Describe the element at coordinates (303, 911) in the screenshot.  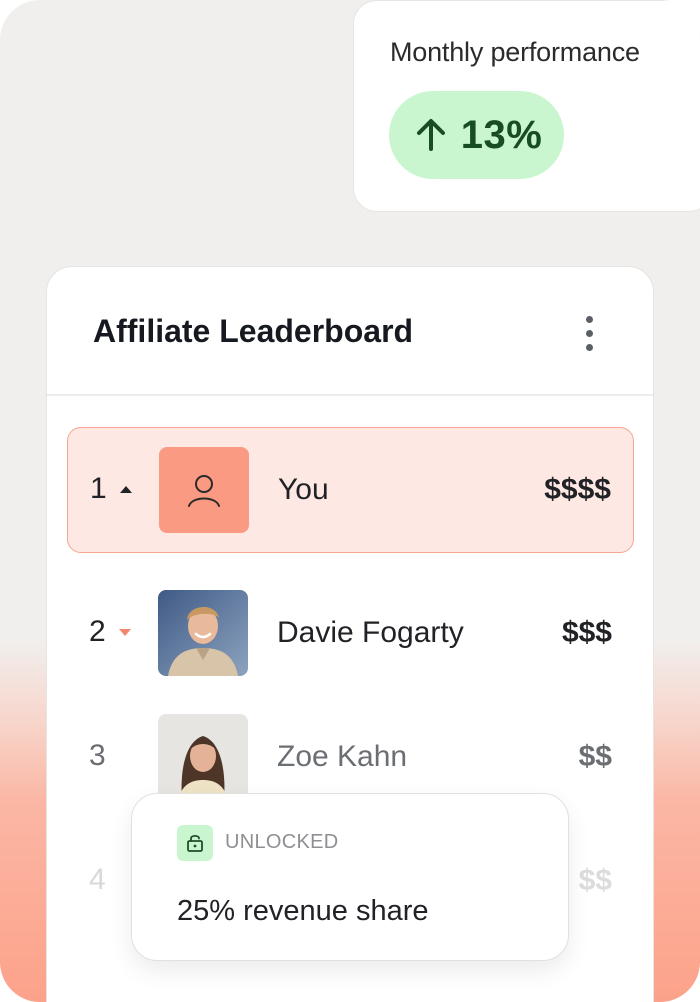
I see `revenue-share-text: 25% revenue share` at that location.